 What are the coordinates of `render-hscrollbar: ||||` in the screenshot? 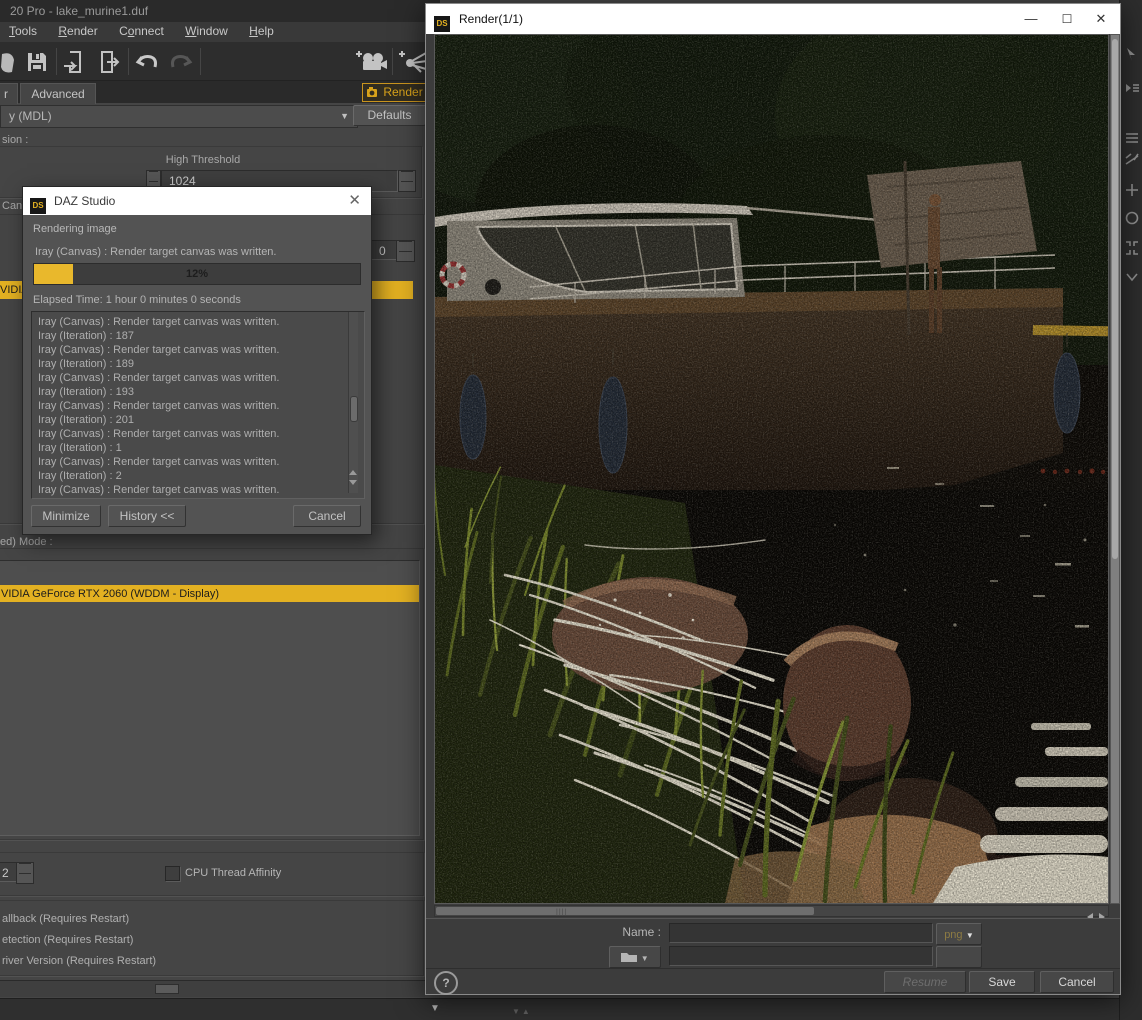 It's located at (771, 913).